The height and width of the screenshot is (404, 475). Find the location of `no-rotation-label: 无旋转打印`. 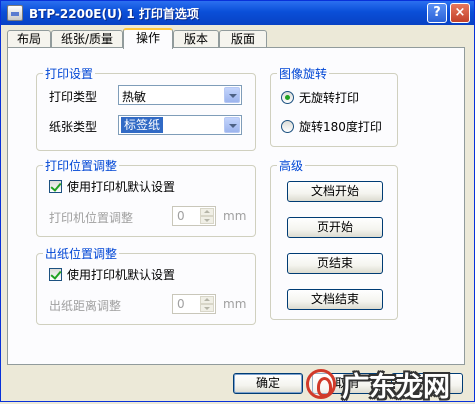

no-rotation-label: 无旋转打印 is located at coordinates (329, 97).